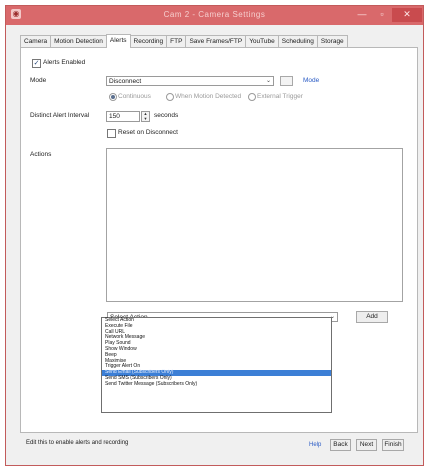  What do you see at coordinates (268, 81) in the screenshot?
I see `chevron-down-icon: ⌄` at bounding box center [268, 81].